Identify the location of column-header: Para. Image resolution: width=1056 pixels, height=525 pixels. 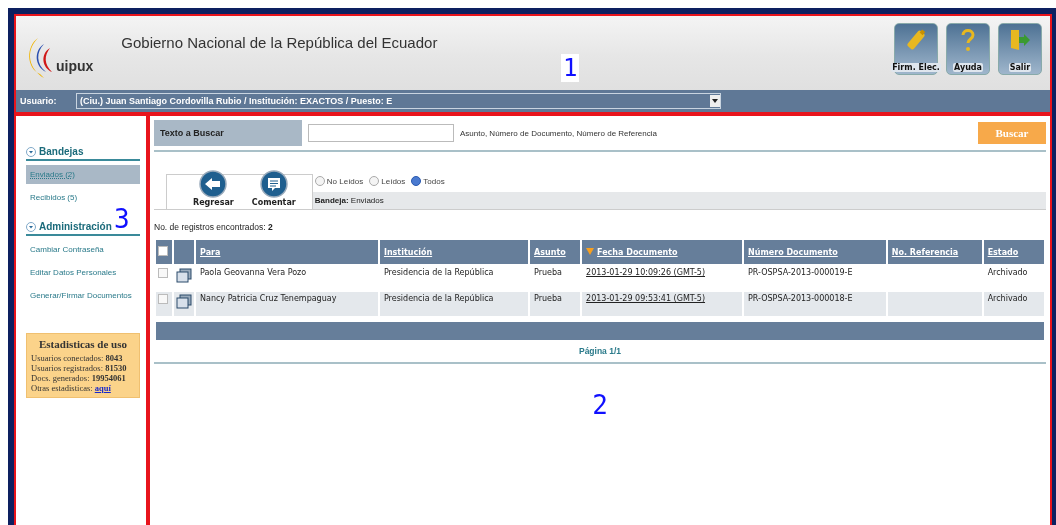
(287, 252).